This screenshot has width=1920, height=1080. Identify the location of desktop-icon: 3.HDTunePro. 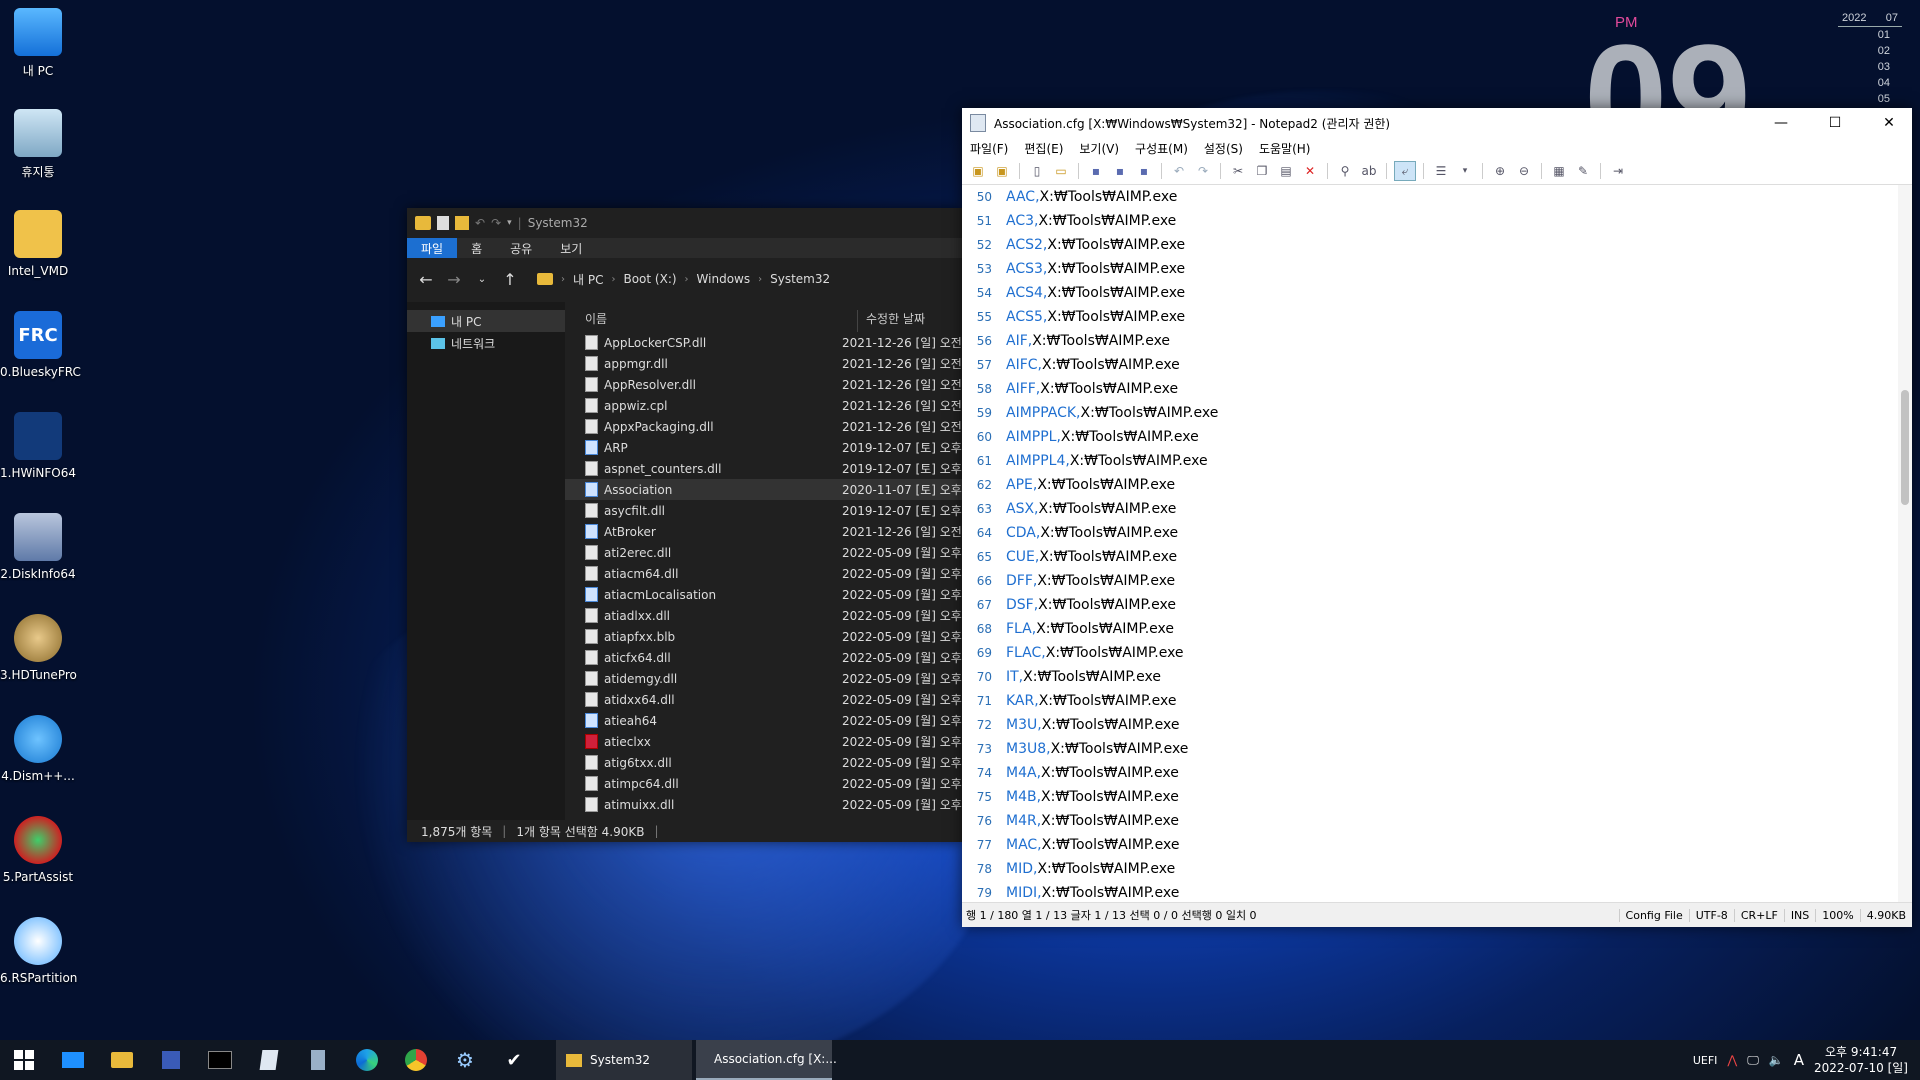
(38, 648).